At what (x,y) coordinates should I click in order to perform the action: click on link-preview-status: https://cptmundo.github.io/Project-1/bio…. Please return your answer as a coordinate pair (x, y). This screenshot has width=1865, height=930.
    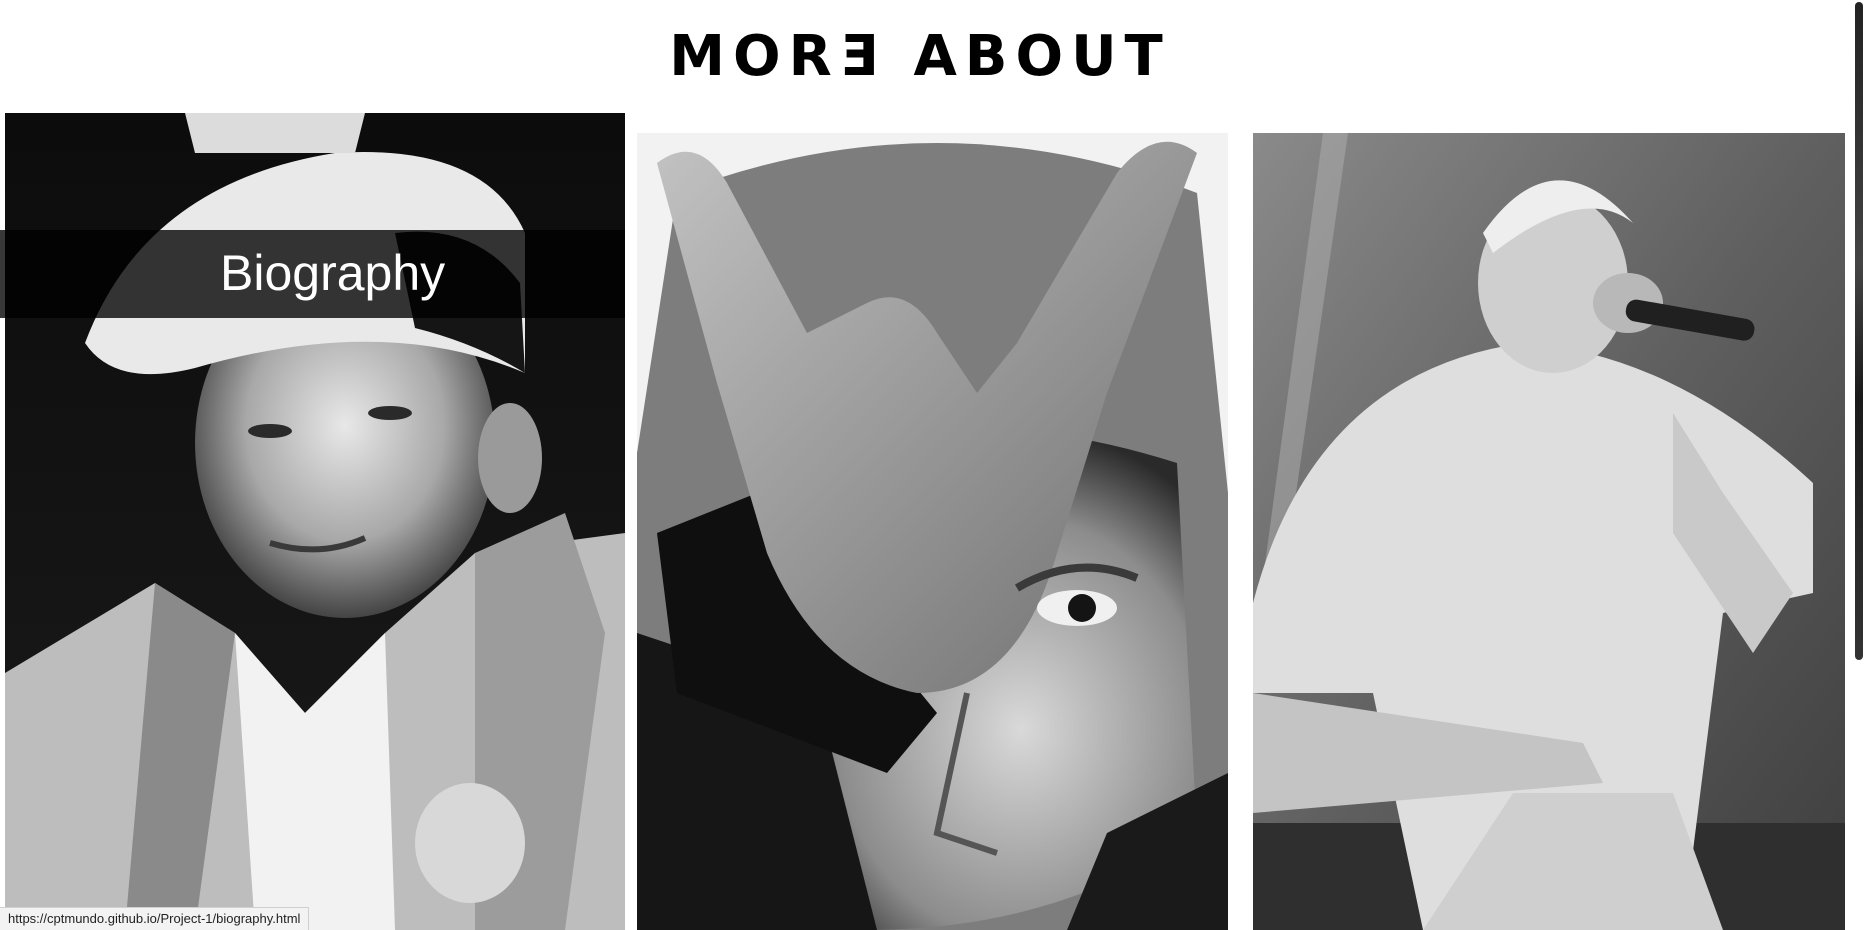
    Looking at the image, I should click on (155, 918).